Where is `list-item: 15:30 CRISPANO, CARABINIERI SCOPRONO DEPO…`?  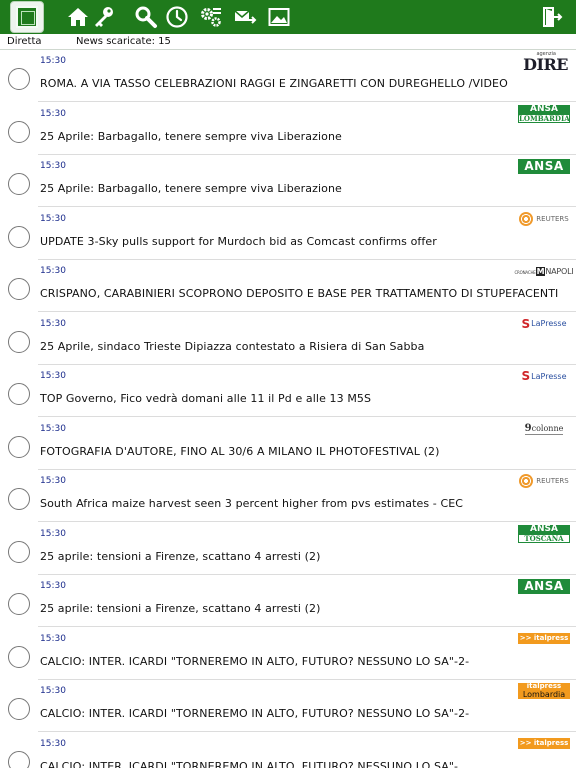 list-item: 15:30 CRISPANO, CARABINIERI SCOPRONO DEPO… is located at coordinates (288, 286).